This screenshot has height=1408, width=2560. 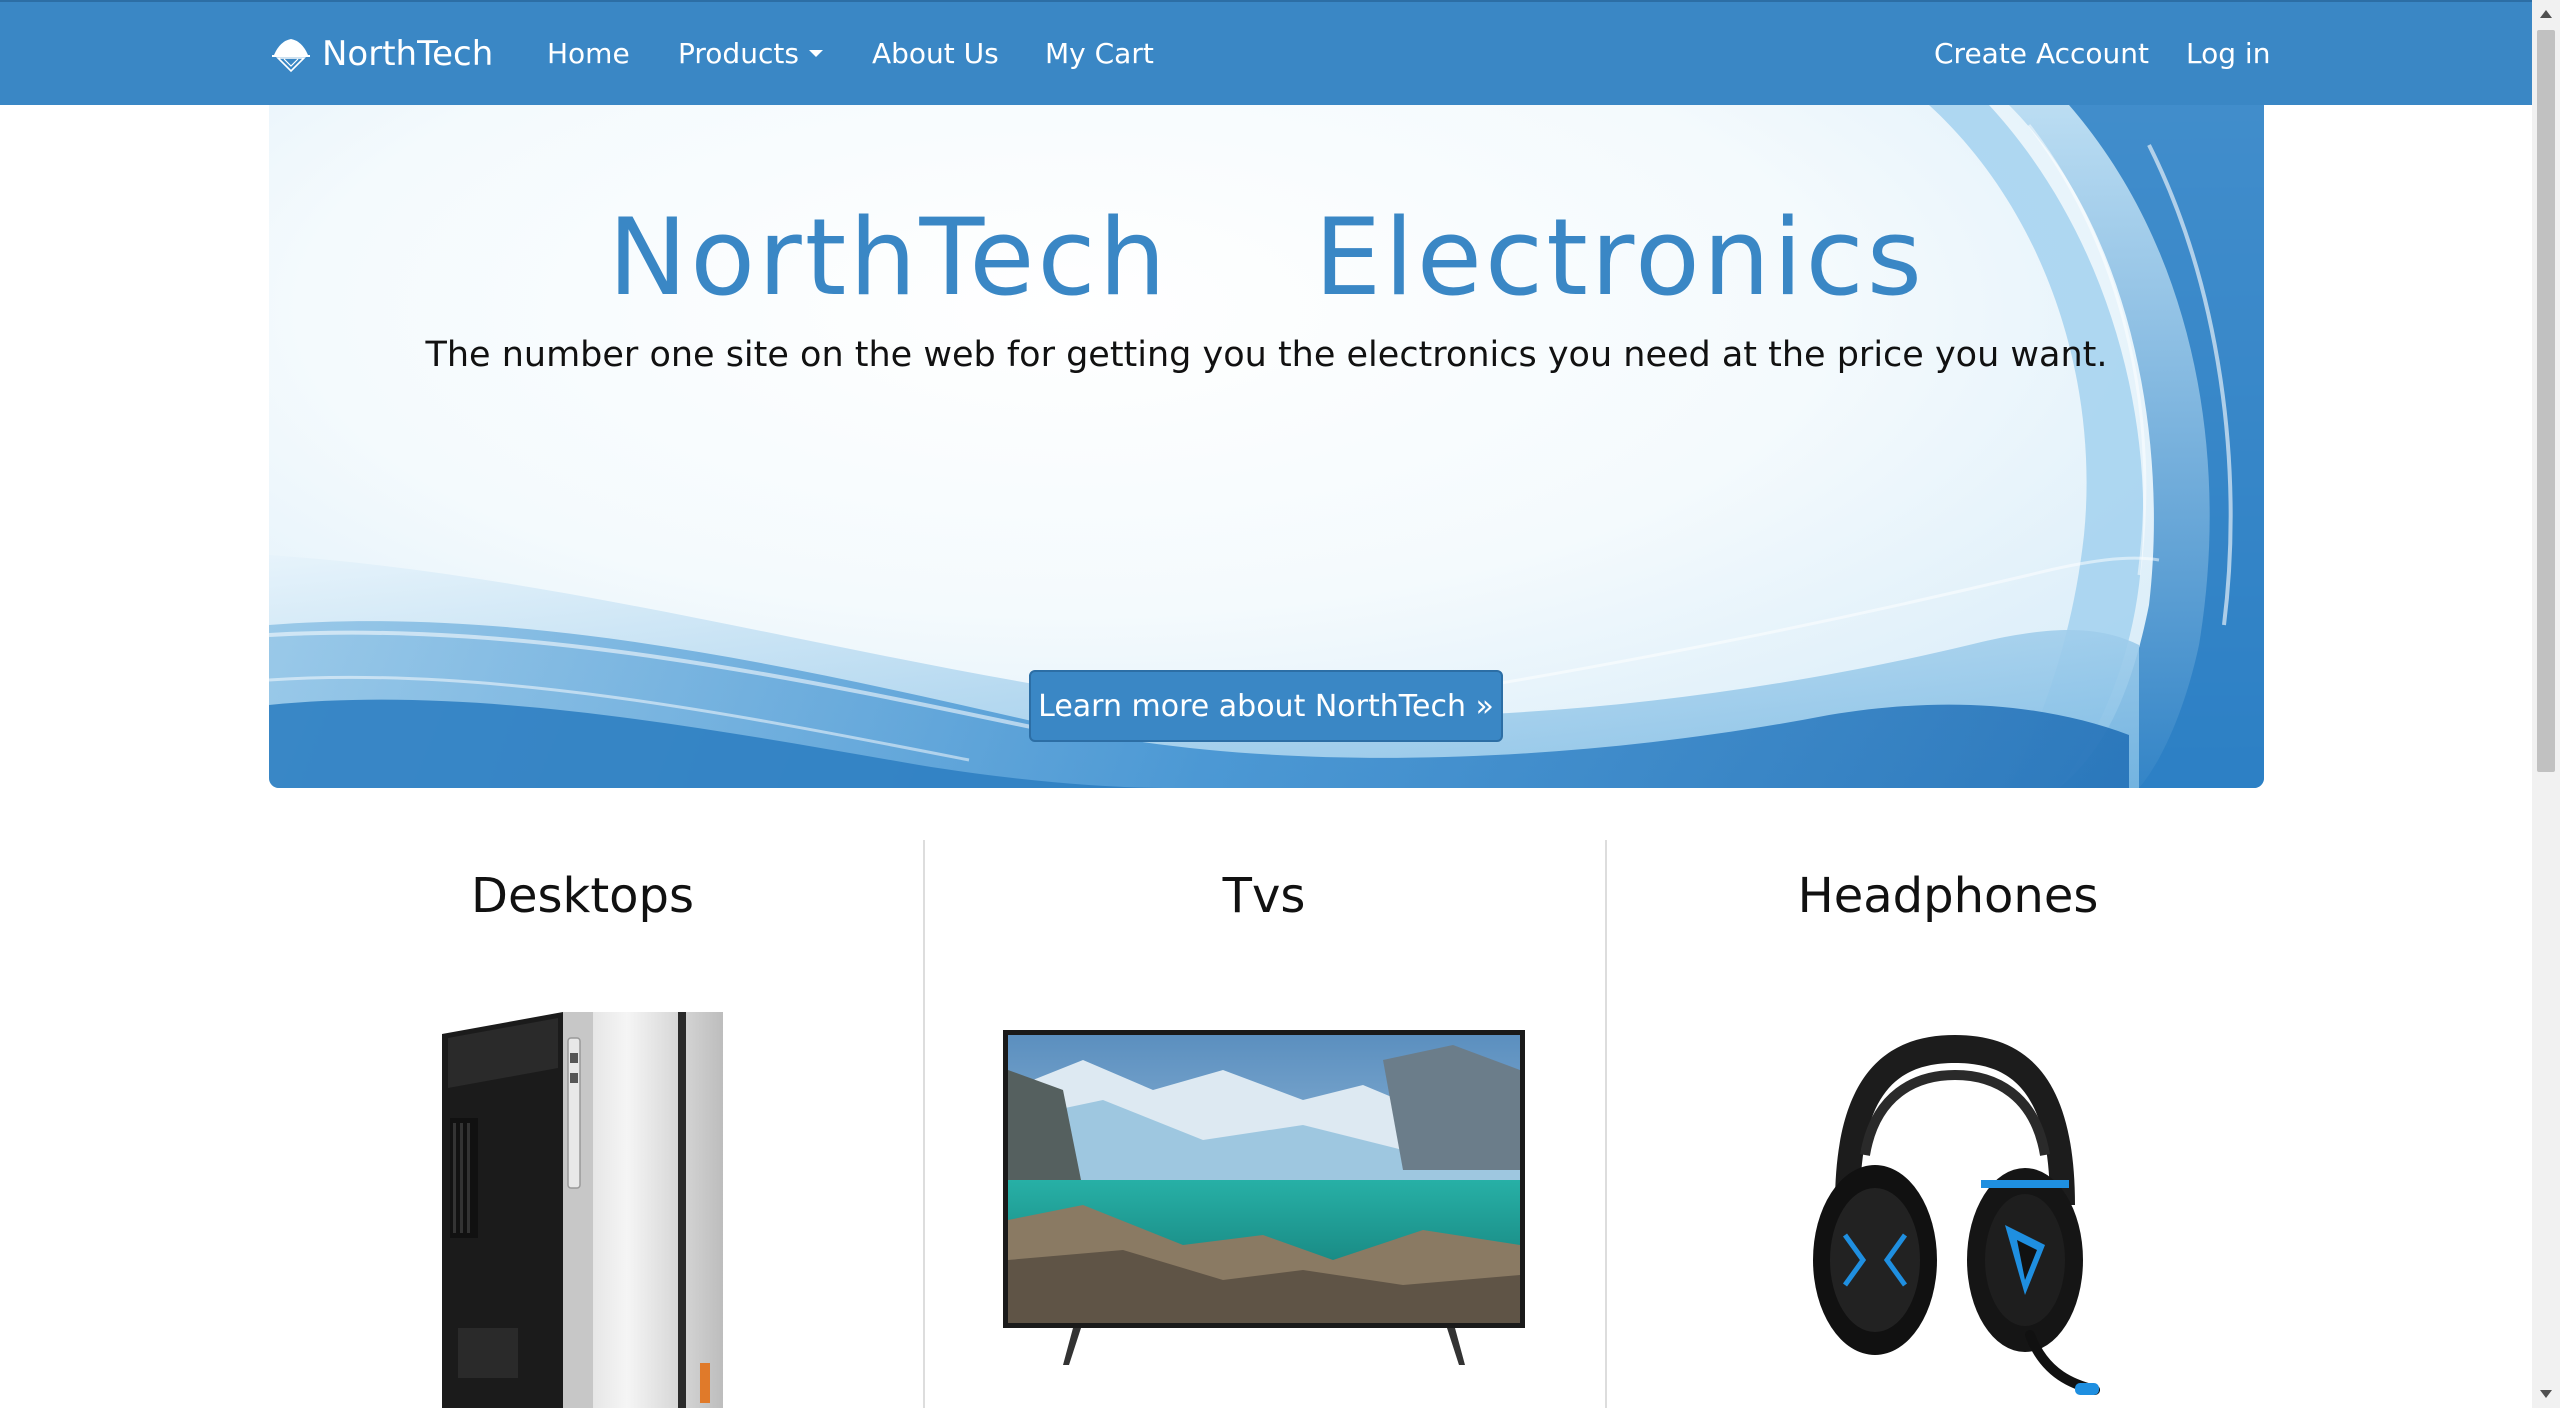 What do you see at coordinates (1948, 896) in the screenshot?
I see `category-title-headphones: Headphones` at bounding box center [1948, 896].